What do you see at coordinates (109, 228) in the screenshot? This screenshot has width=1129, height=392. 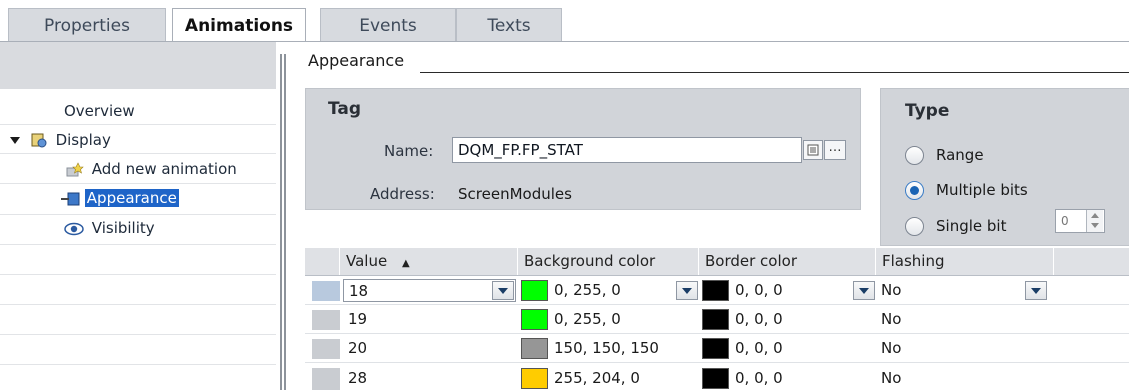 I see `nav-item-visibility: Visibility` at bounding box center [109, 228].